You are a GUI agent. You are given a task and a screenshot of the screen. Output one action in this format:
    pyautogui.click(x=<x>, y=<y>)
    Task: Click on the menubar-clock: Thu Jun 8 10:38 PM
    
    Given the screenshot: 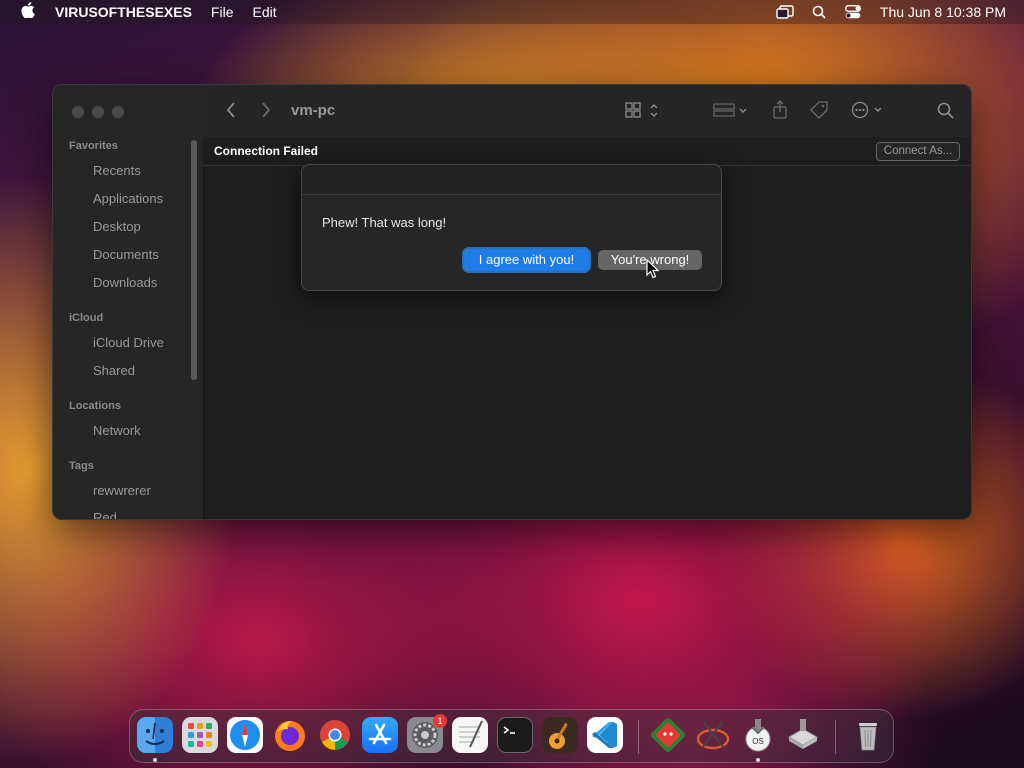 What is the action you would take?
    pyautogui.click(x=943, y=12)
    